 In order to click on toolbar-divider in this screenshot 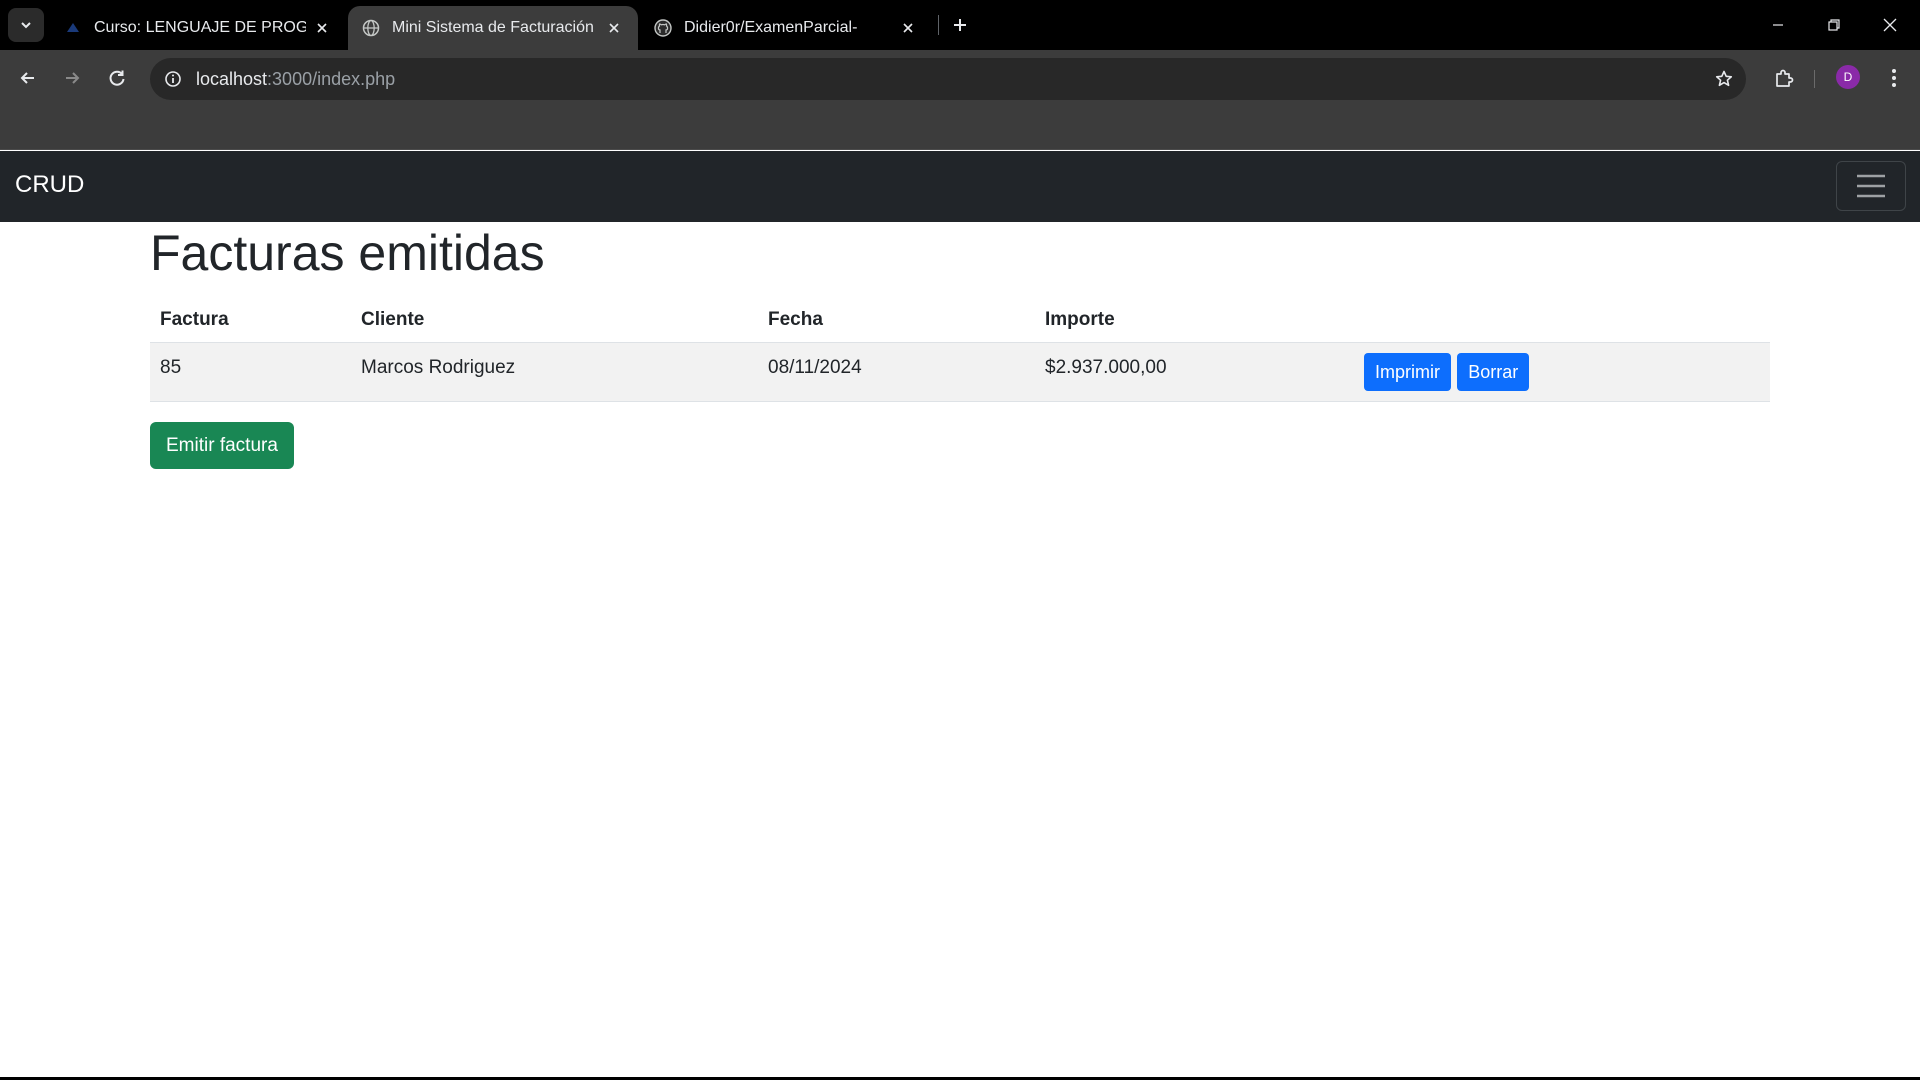, I will do `click(1814, 79)`.